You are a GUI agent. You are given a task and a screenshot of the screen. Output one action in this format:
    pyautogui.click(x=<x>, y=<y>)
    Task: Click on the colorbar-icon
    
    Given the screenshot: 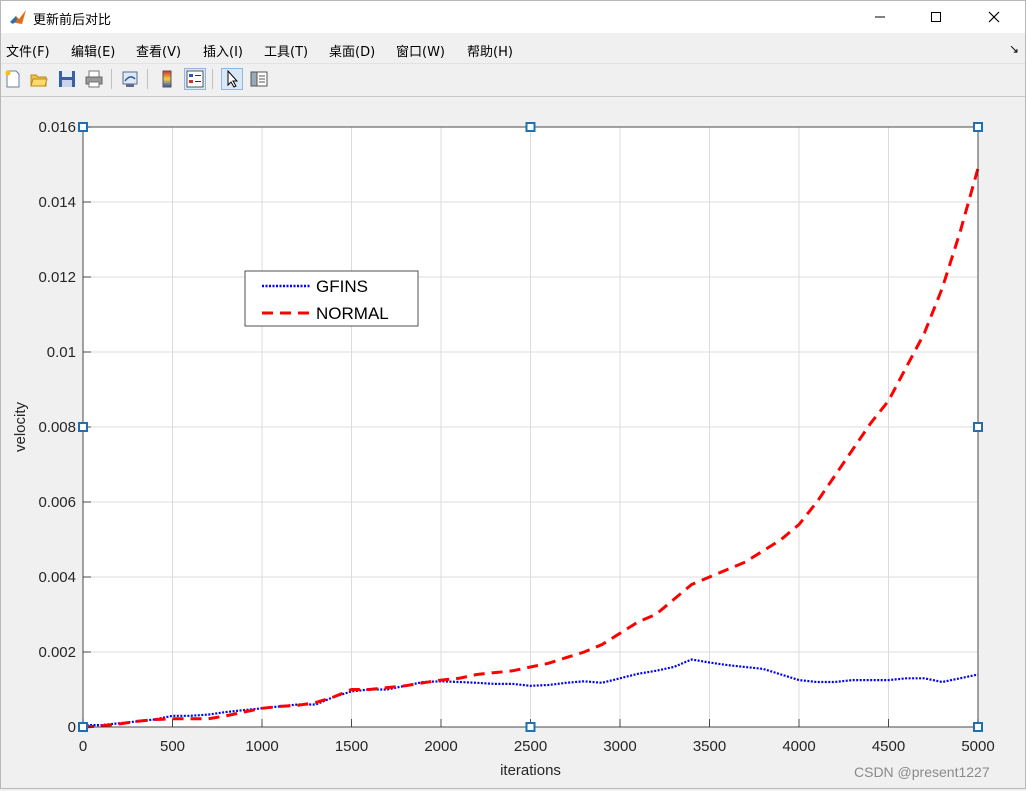 What is the action you would take?
    pyautogui.click(x=167, y=79)
    